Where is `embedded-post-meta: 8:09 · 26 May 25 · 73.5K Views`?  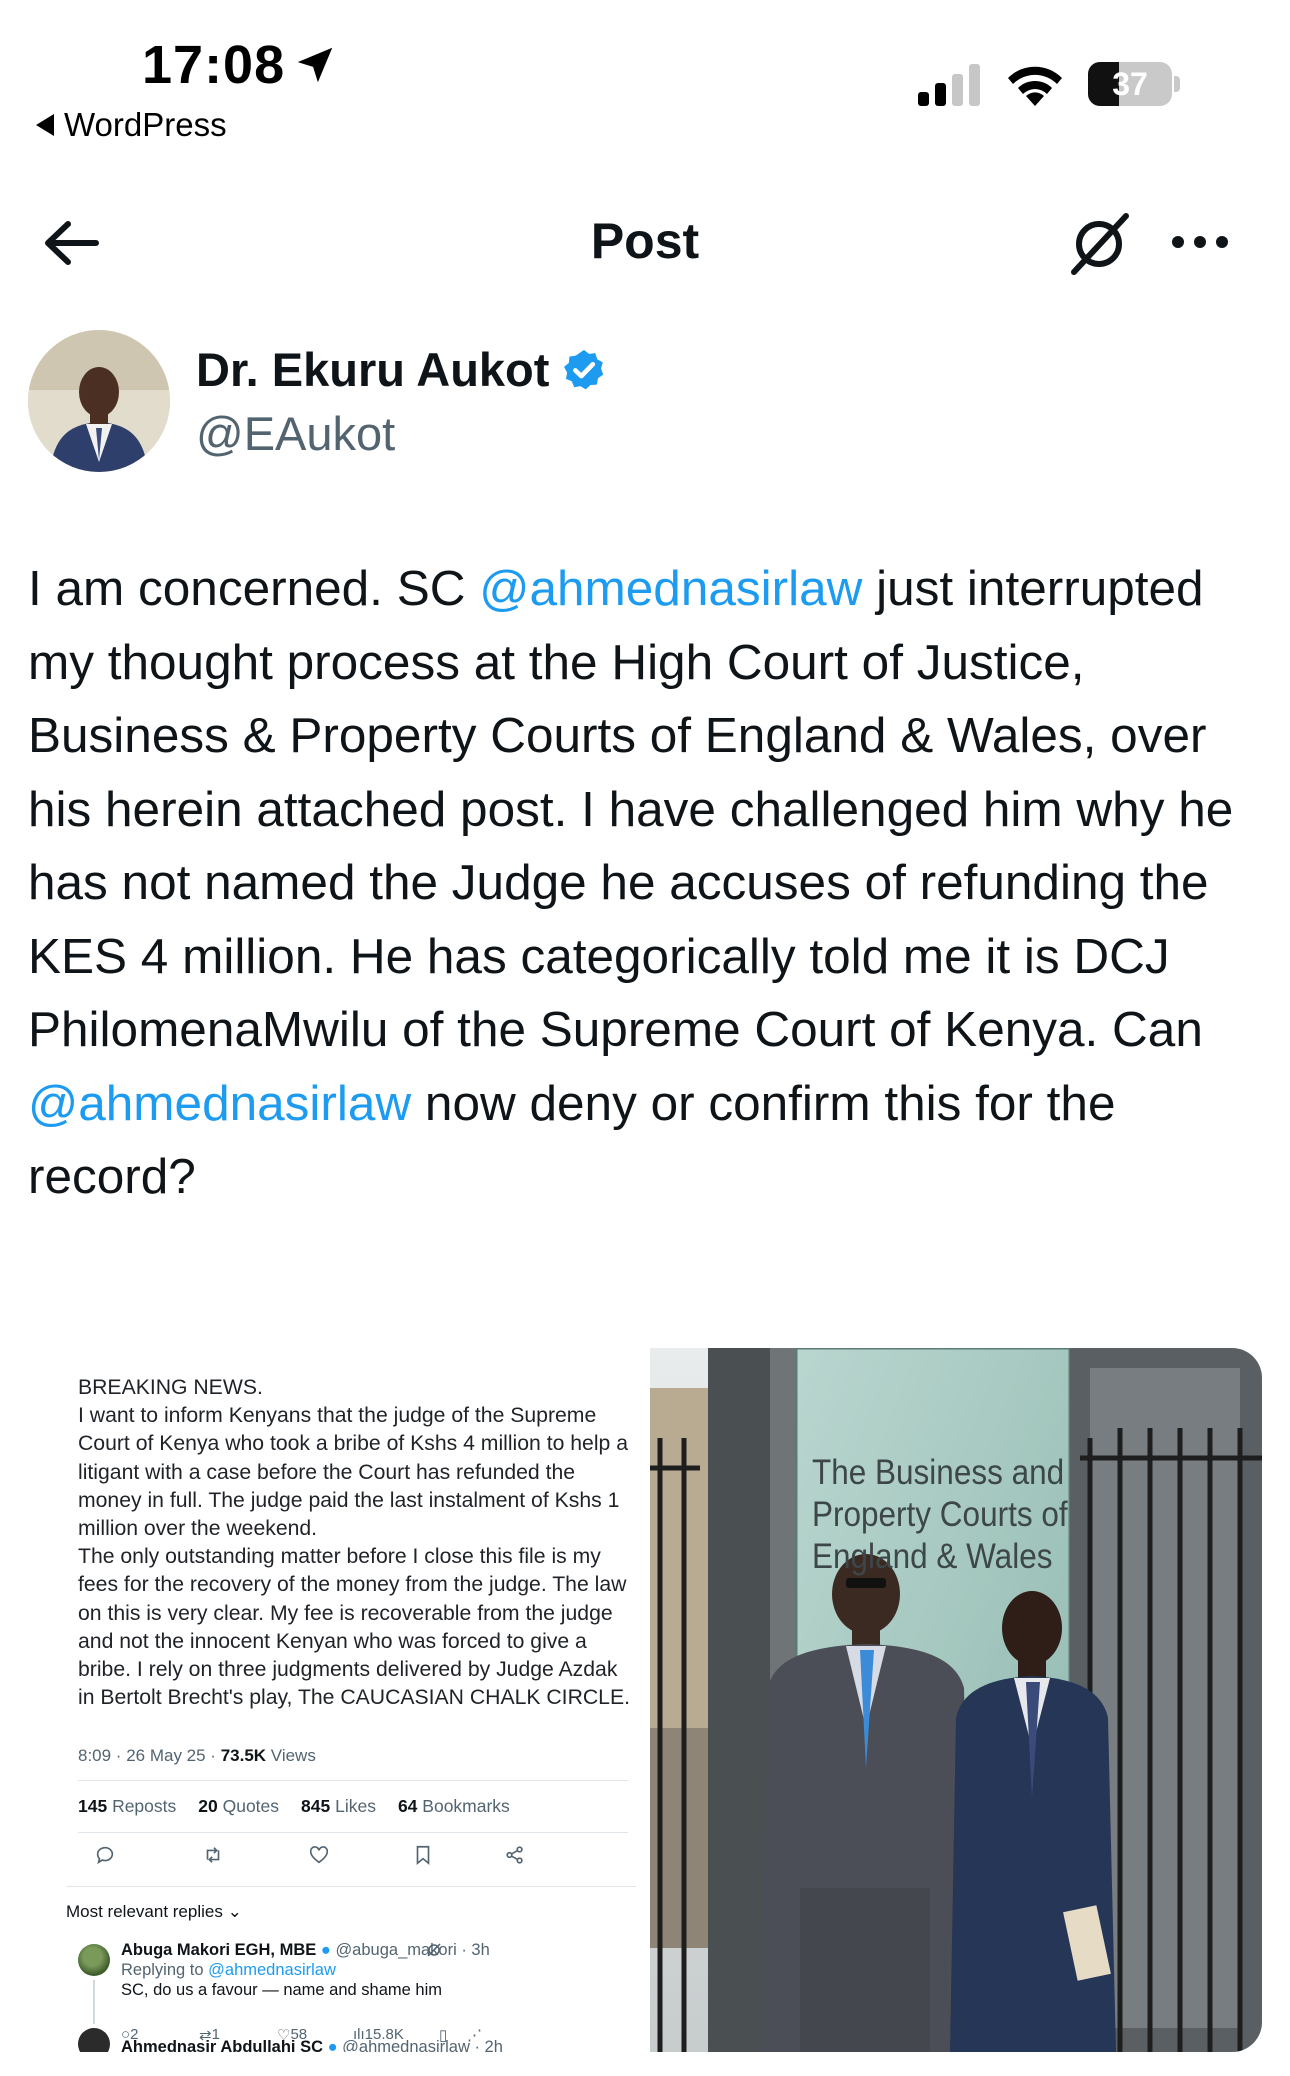 embedded-post-meta: 8:09 · 26 May 25 · 73.5K Views is located at coordinates (197, 1756).